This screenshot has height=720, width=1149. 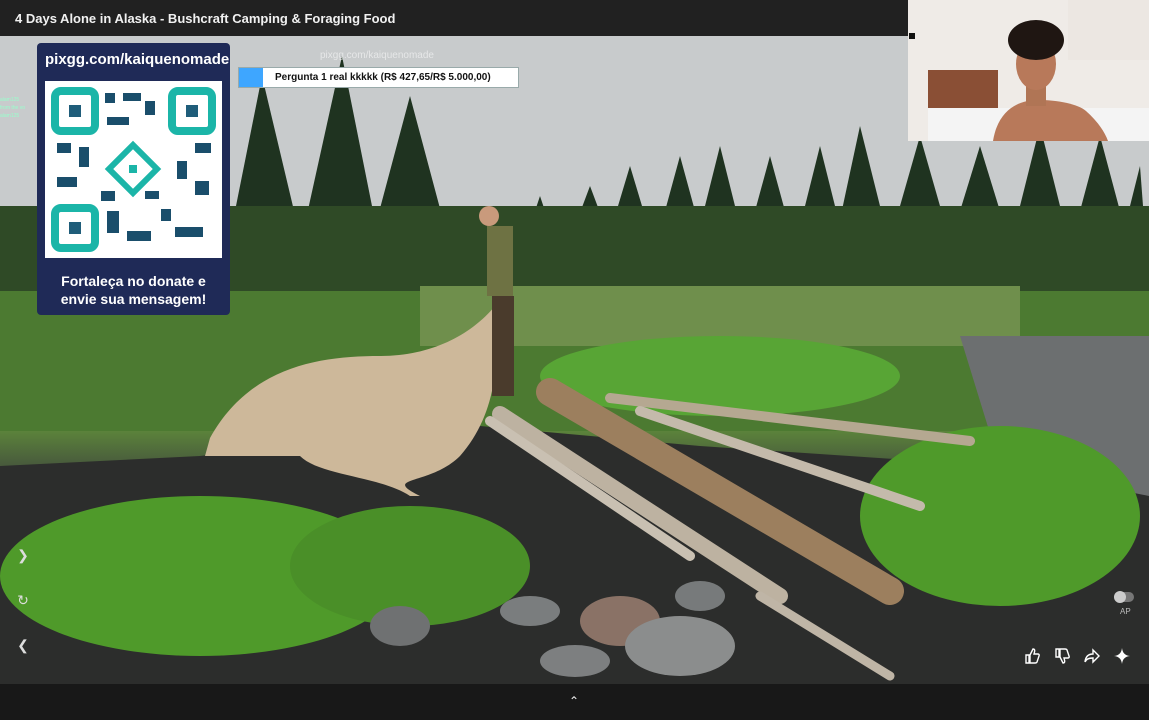 I want to click on like-button, so click(x=1032, y=656).